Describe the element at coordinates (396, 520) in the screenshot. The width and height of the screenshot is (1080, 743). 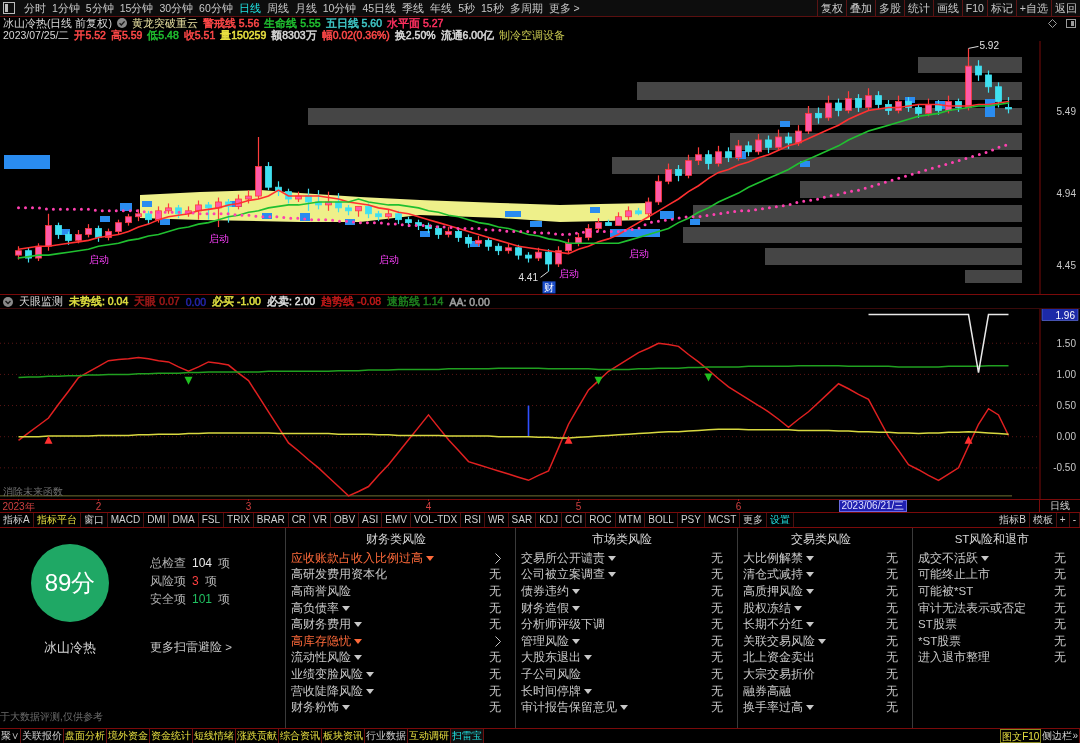
I see `indicator-tab: EMV` at that location.